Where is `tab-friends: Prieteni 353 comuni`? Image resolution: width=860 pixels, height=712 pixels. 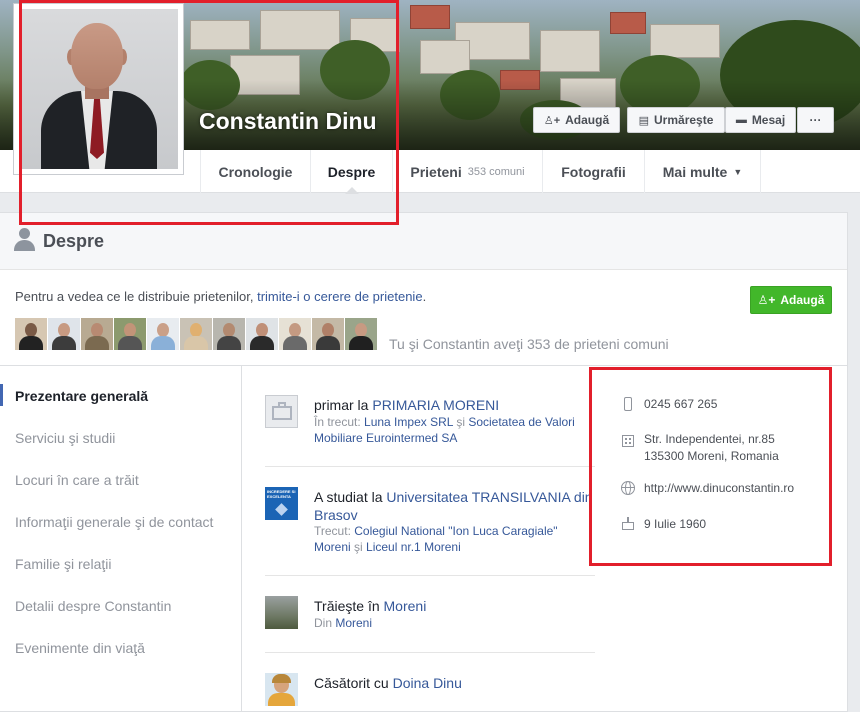
tab-friends: Prieteni 353 comuni is located at coordinates (468, 171).